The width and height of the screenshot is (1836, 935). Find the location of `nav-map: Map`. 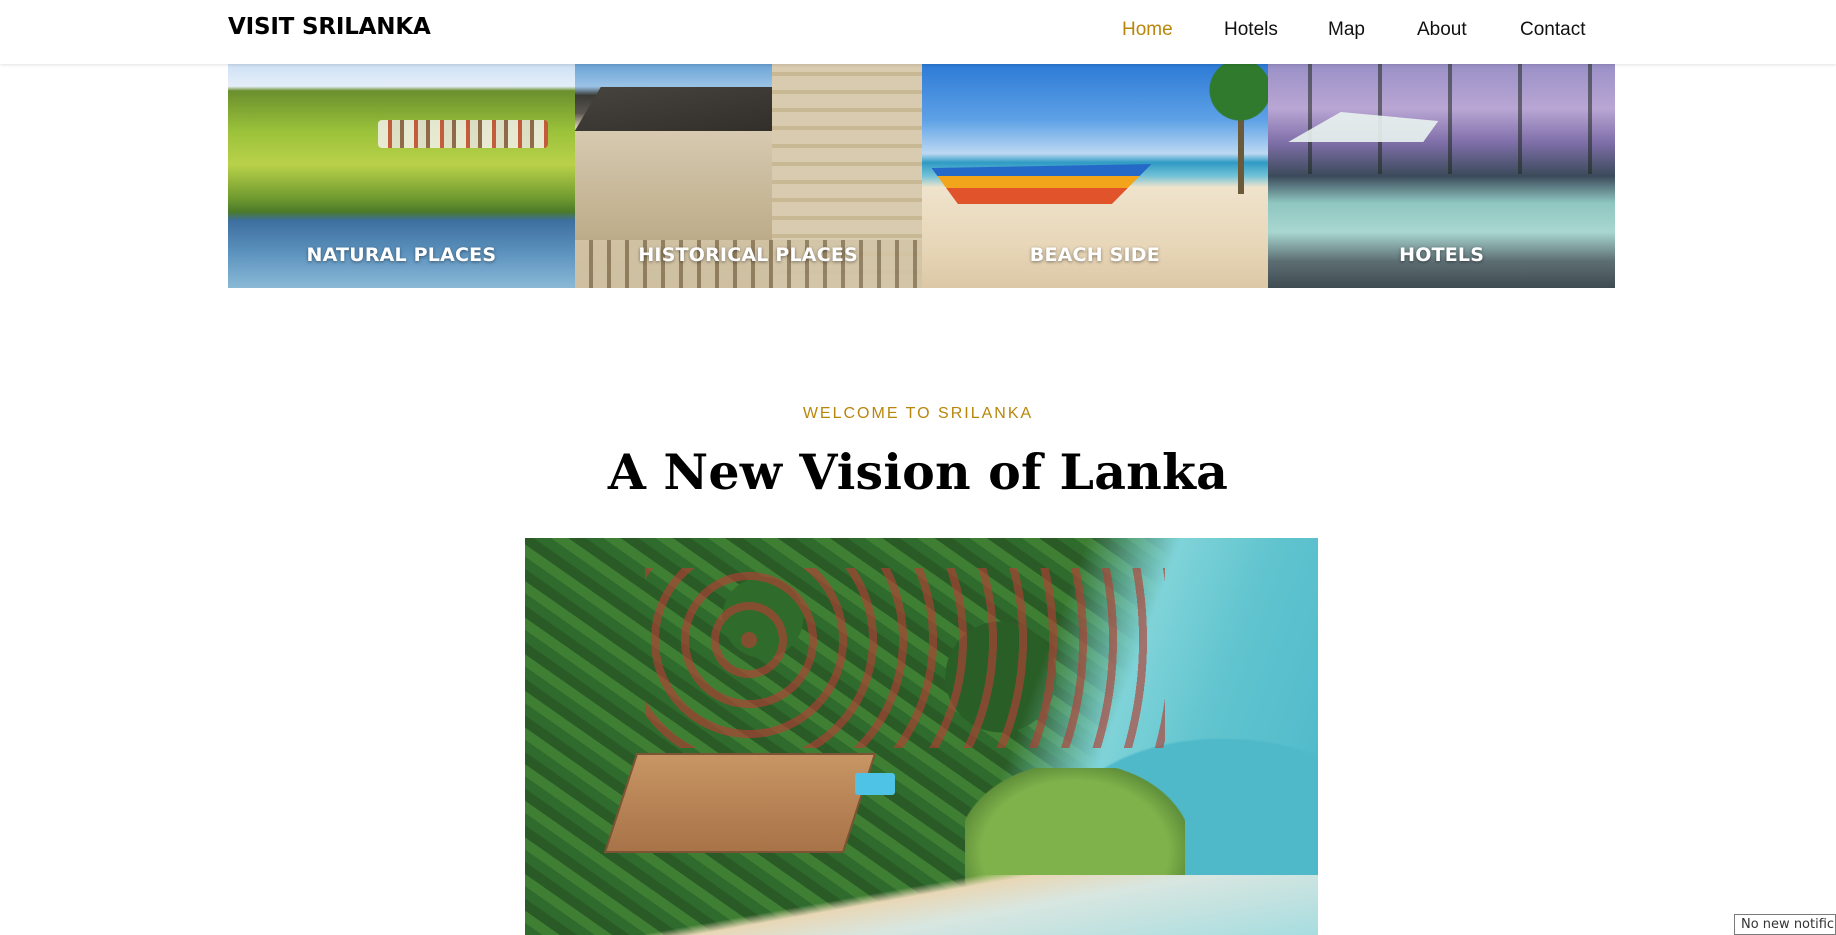

nav-map: Map is located at coordinates (1346, 30).